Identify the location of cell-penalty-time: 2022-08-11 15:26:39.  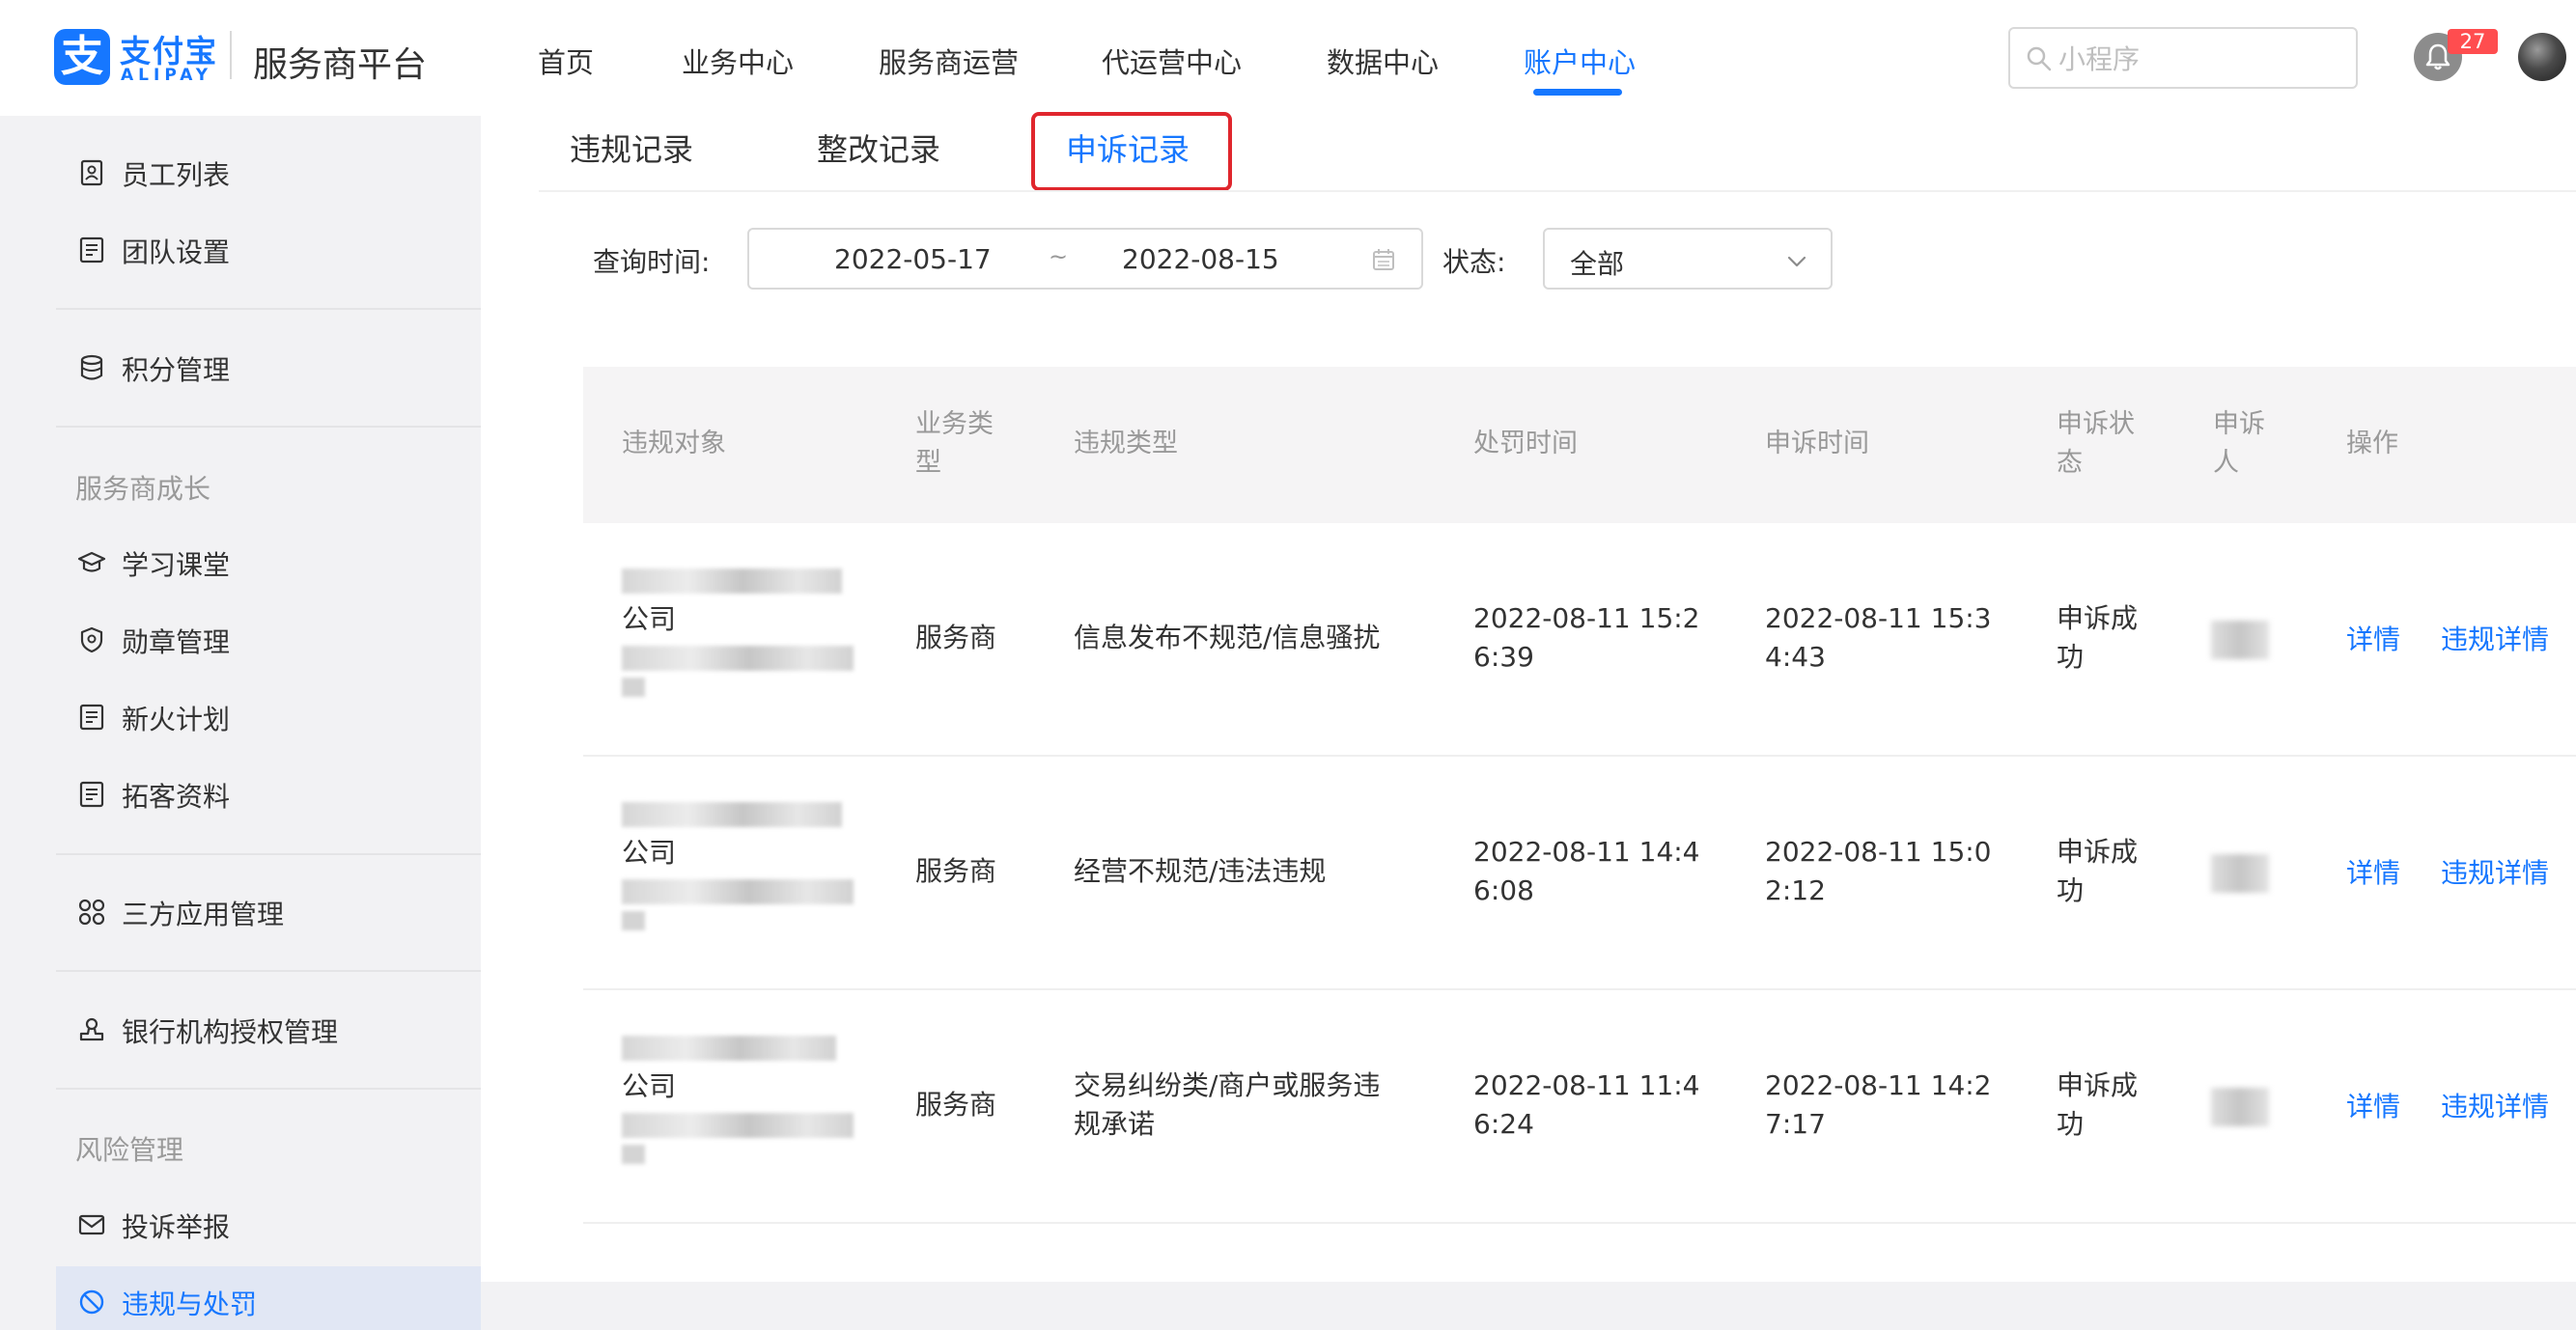
(1587, 637).